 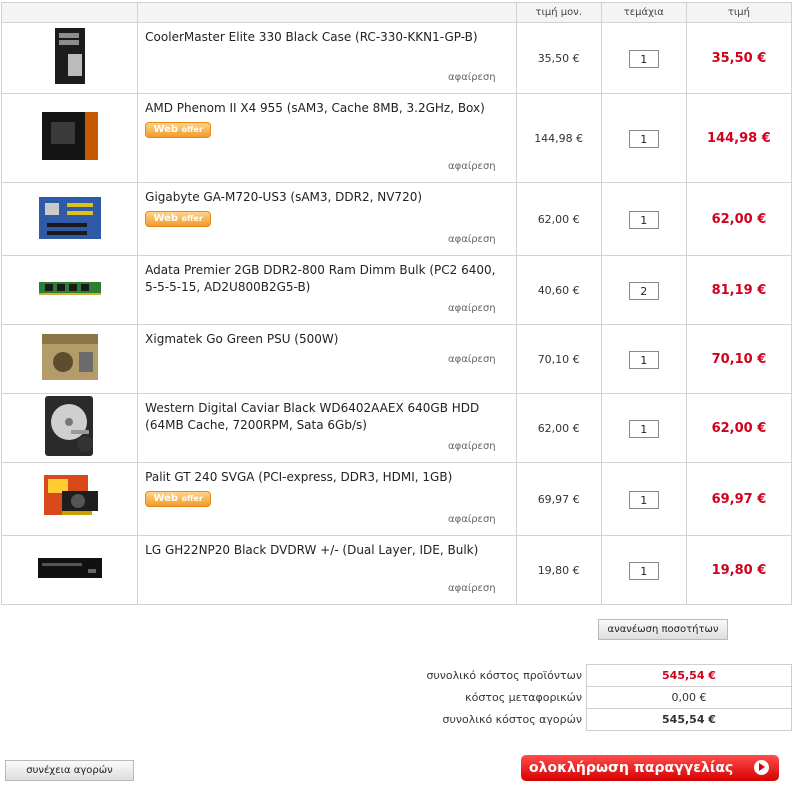 What do you see at coordinates (69, 12) in the screenshot?
I see `header-image` at bounding box center [69, 12].